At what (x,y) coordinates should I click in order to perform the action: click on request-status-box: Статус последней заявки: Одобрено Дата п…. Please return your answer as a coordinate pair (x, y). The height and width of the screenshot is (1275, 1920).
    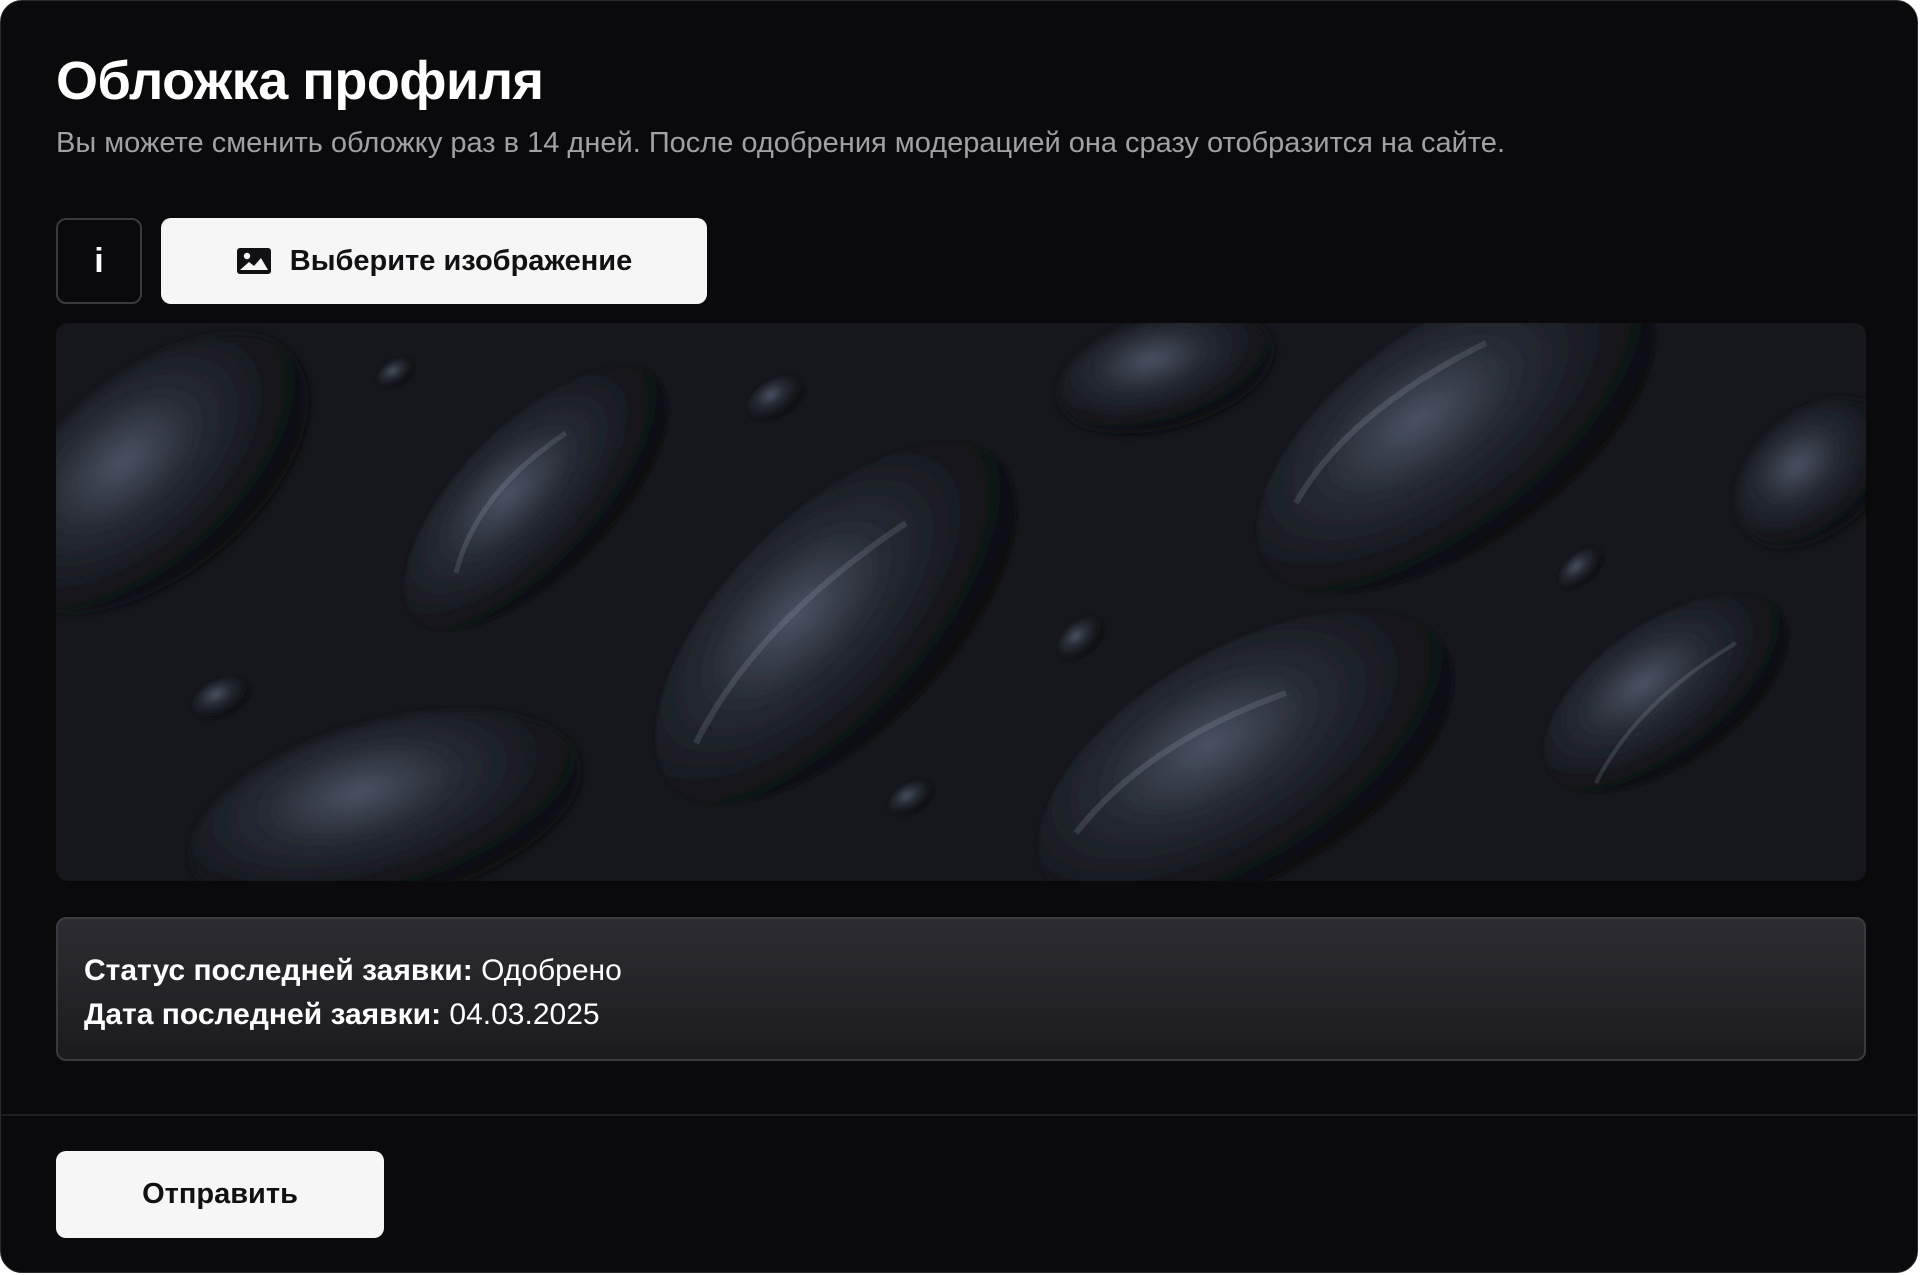
    Looking at the image, I should click on (961, 989).